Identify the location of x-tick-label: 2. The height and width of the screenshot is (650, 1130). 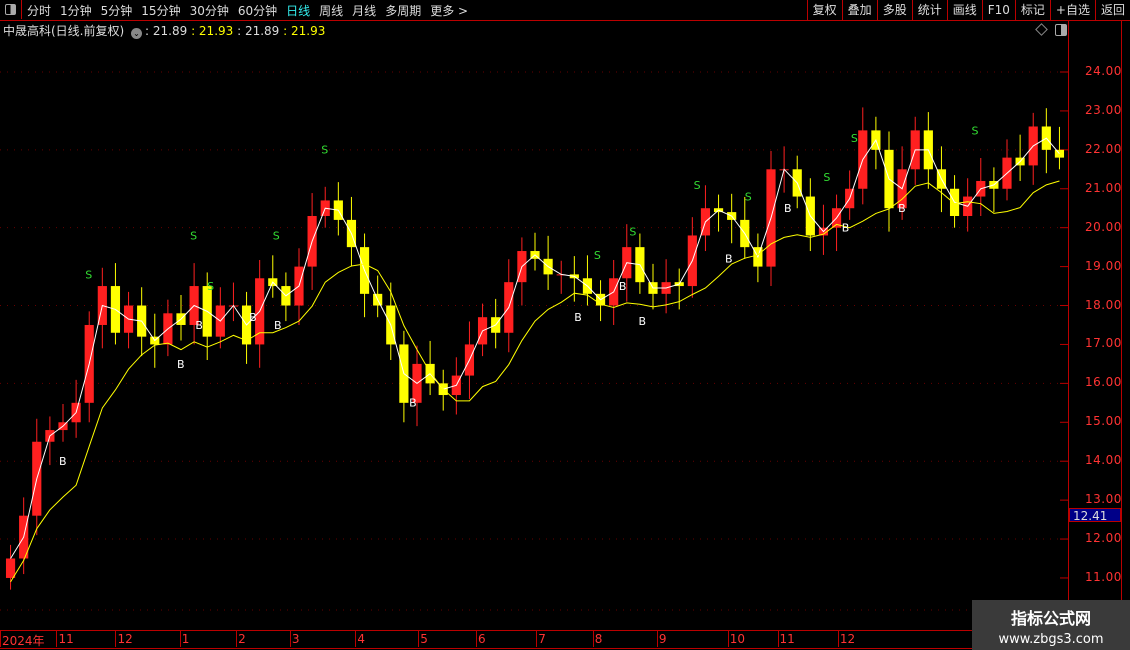
(242, 639).